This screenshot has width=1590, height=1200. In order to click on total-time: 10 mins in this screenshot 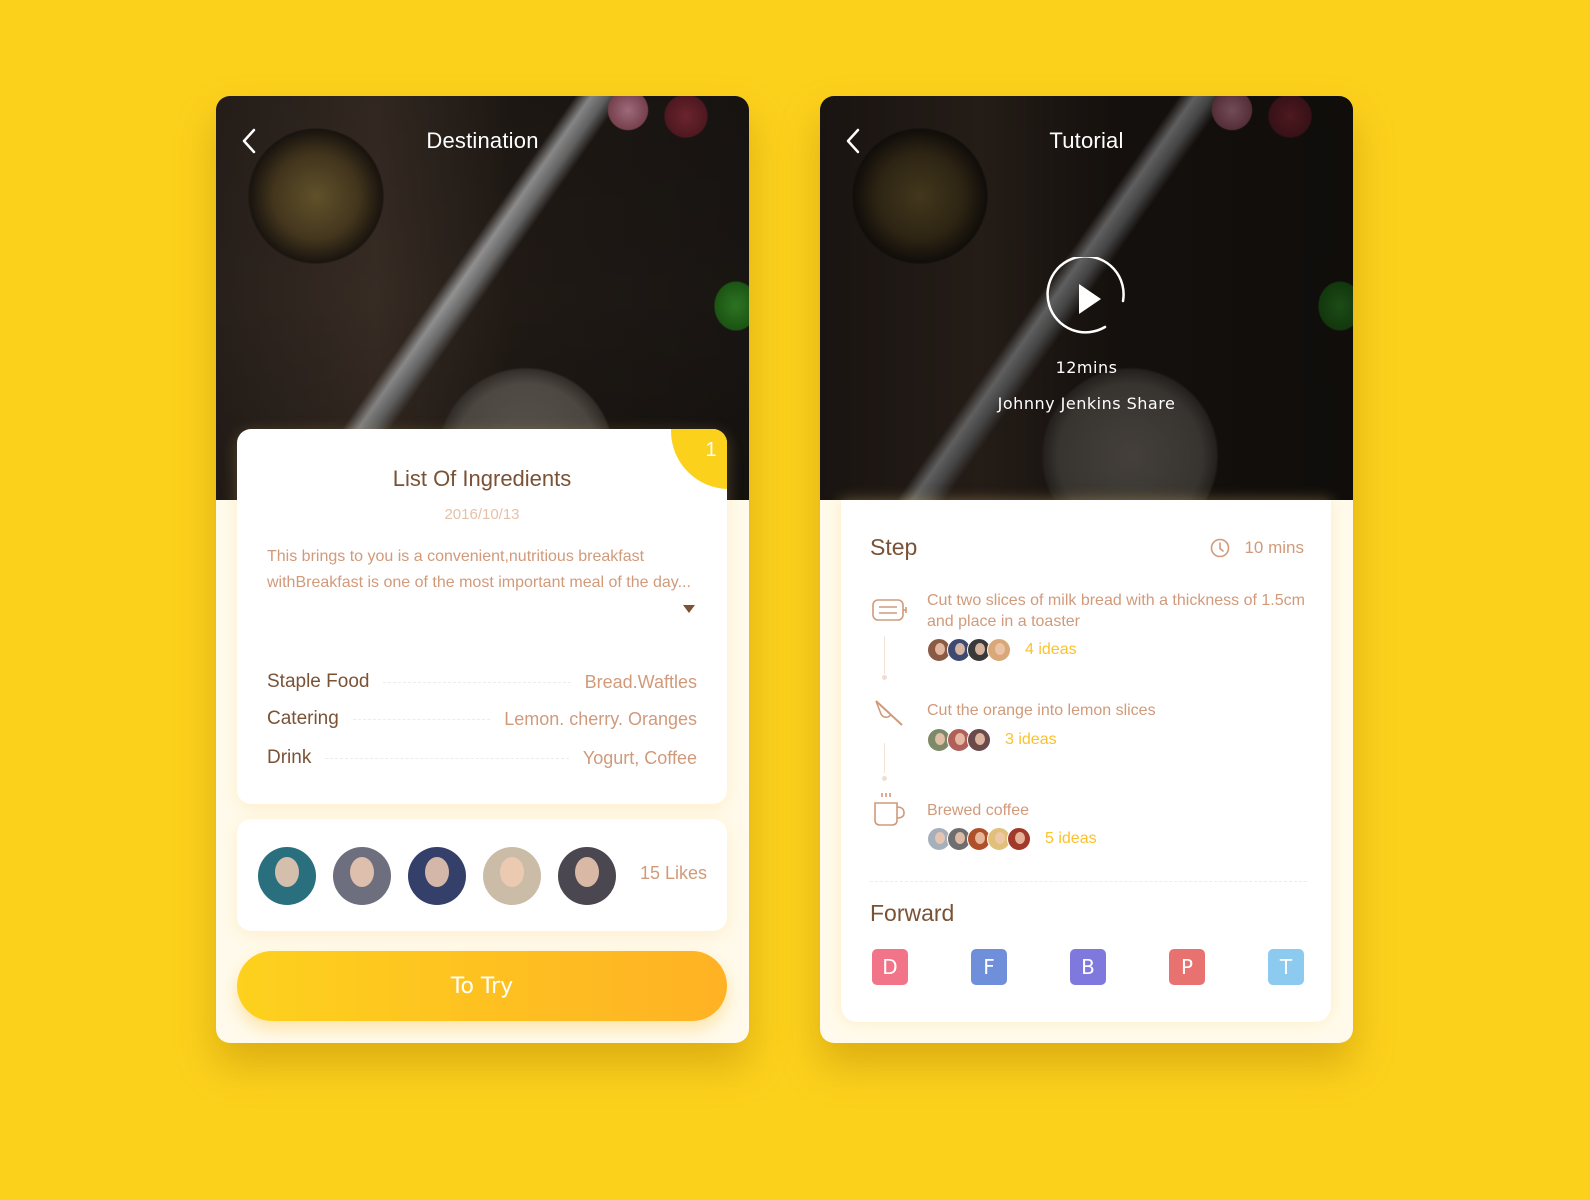, I will do `click(1257, 548)`.